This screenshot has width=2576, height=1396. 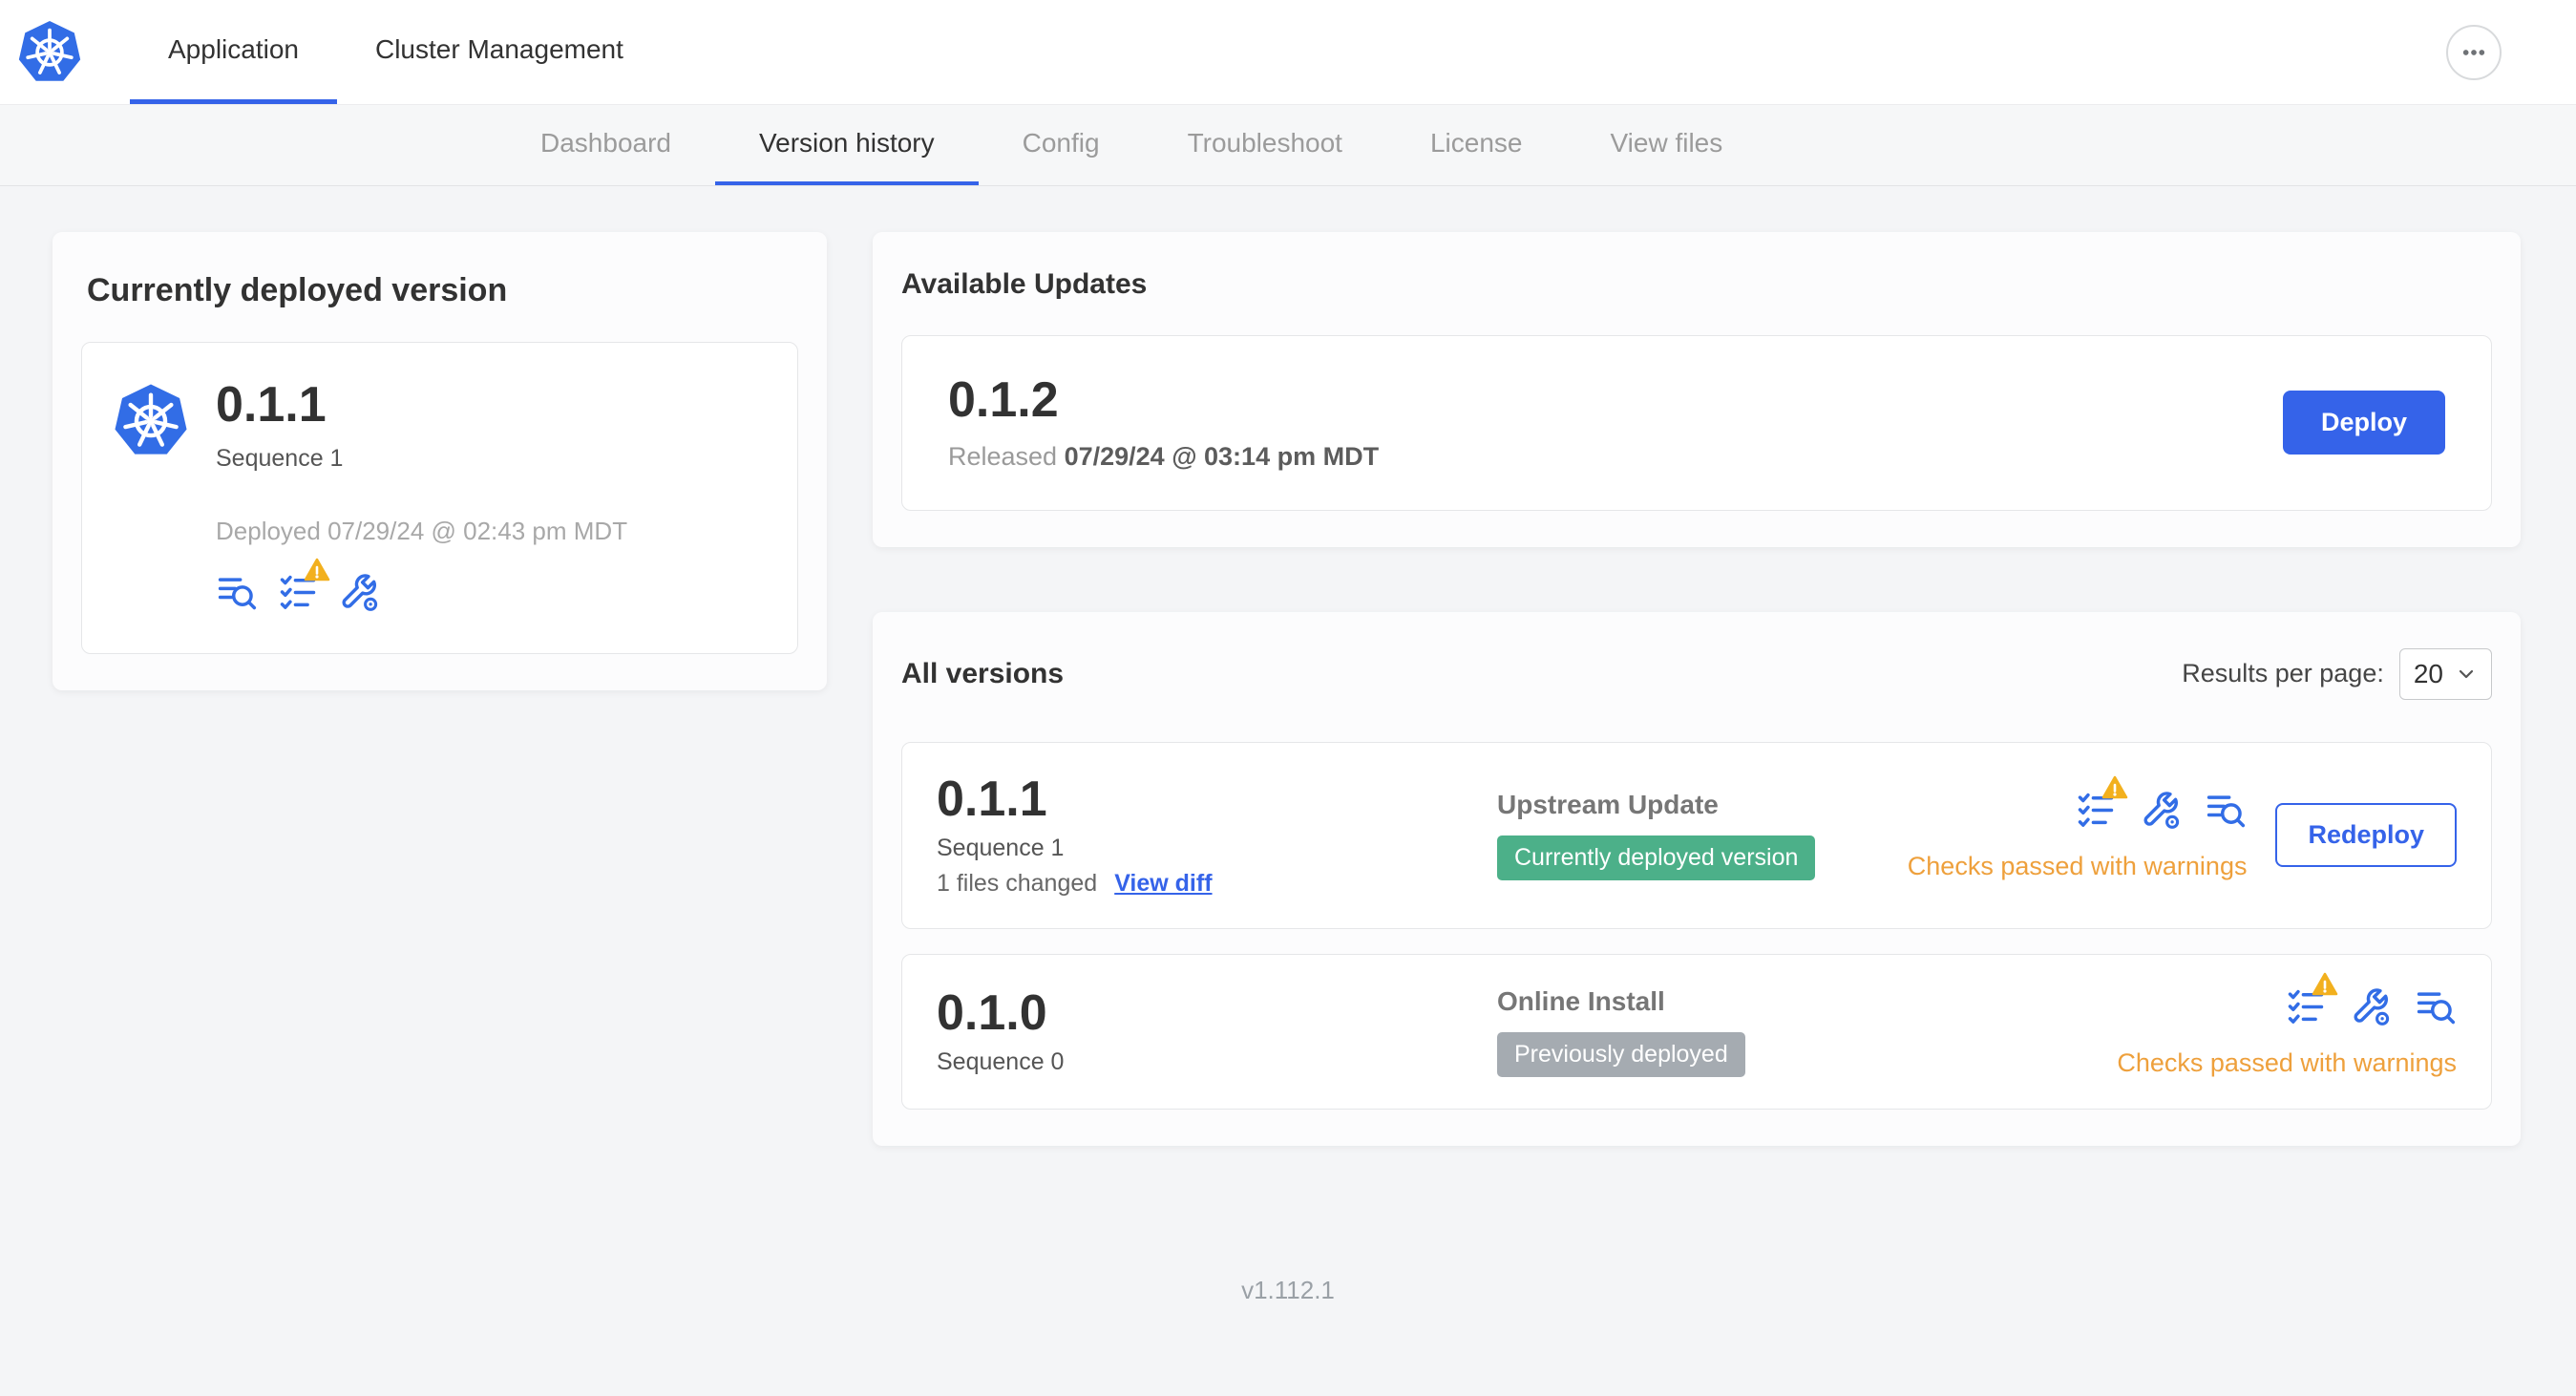 I want to click on version-sequence: Sequence 0, so click(x=1001, y=1062).